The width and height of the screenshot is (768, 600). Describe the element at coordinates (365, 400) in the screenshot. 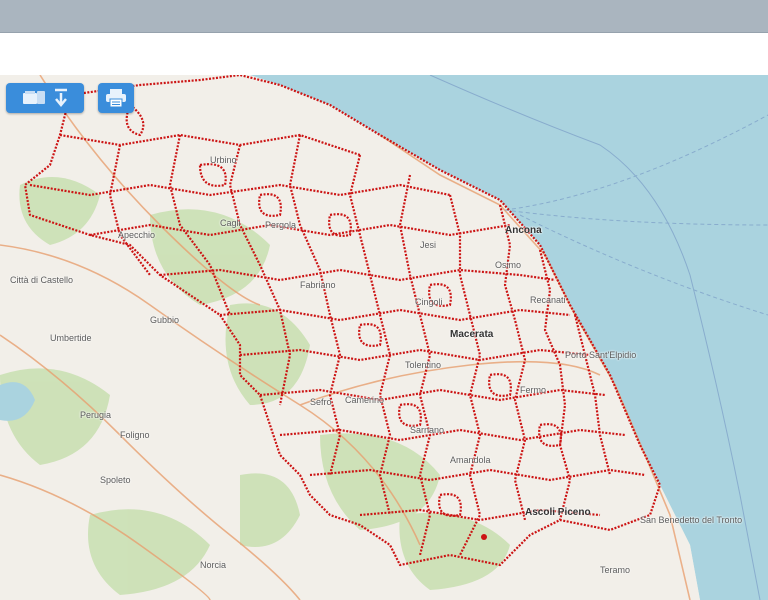

I see `place-label: Camerino` at that location.